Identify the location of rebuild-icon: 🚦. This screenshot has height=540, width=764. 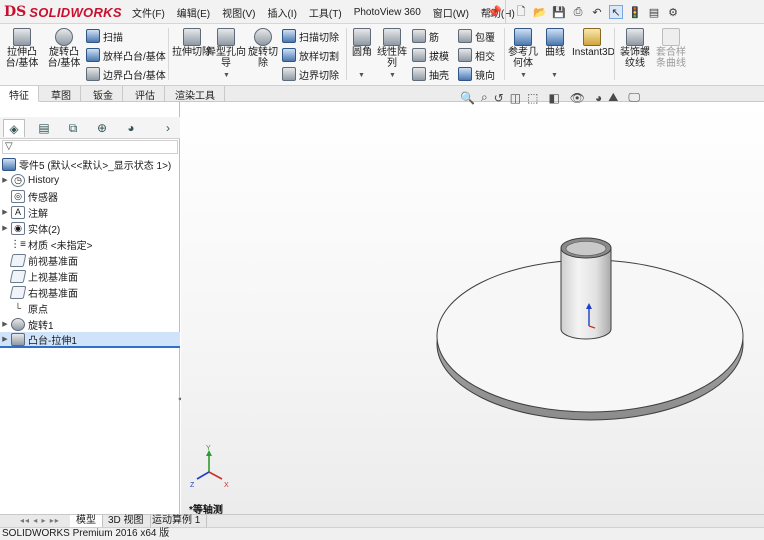
(635, 12).